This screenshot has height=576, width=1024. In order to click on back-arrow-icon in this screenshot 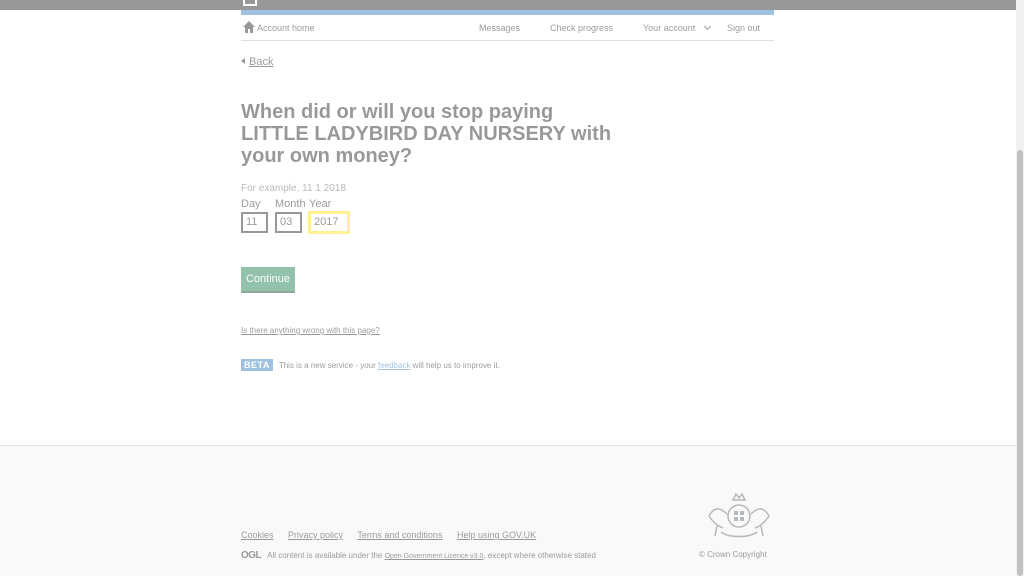, I will do `click(243, 61)`.